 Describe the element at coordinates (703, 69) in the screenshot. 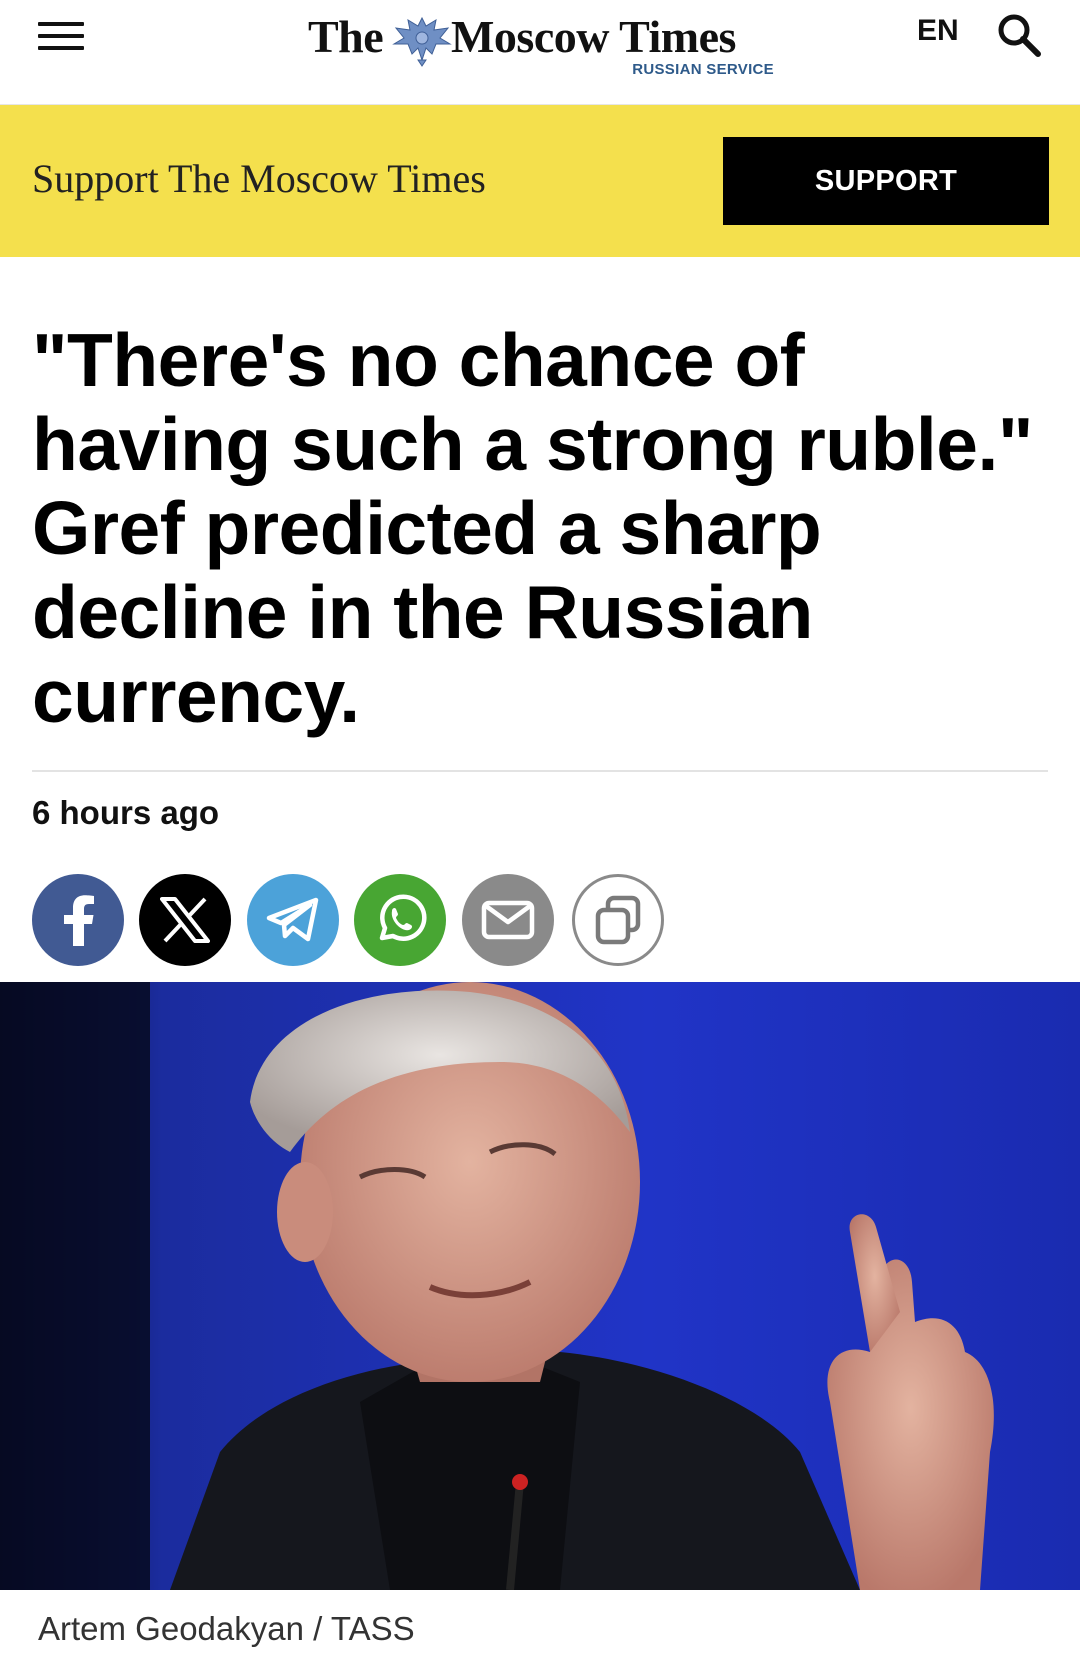

I see `logo-subtitle: RUSSIAN SERVICE` at that location.